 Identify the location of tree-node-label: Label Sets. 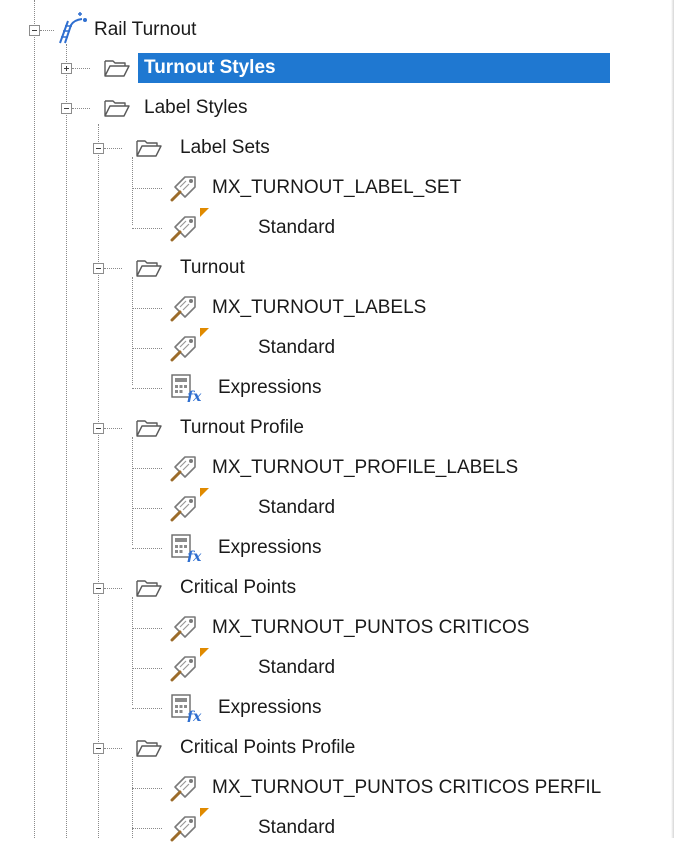
(225, 147).